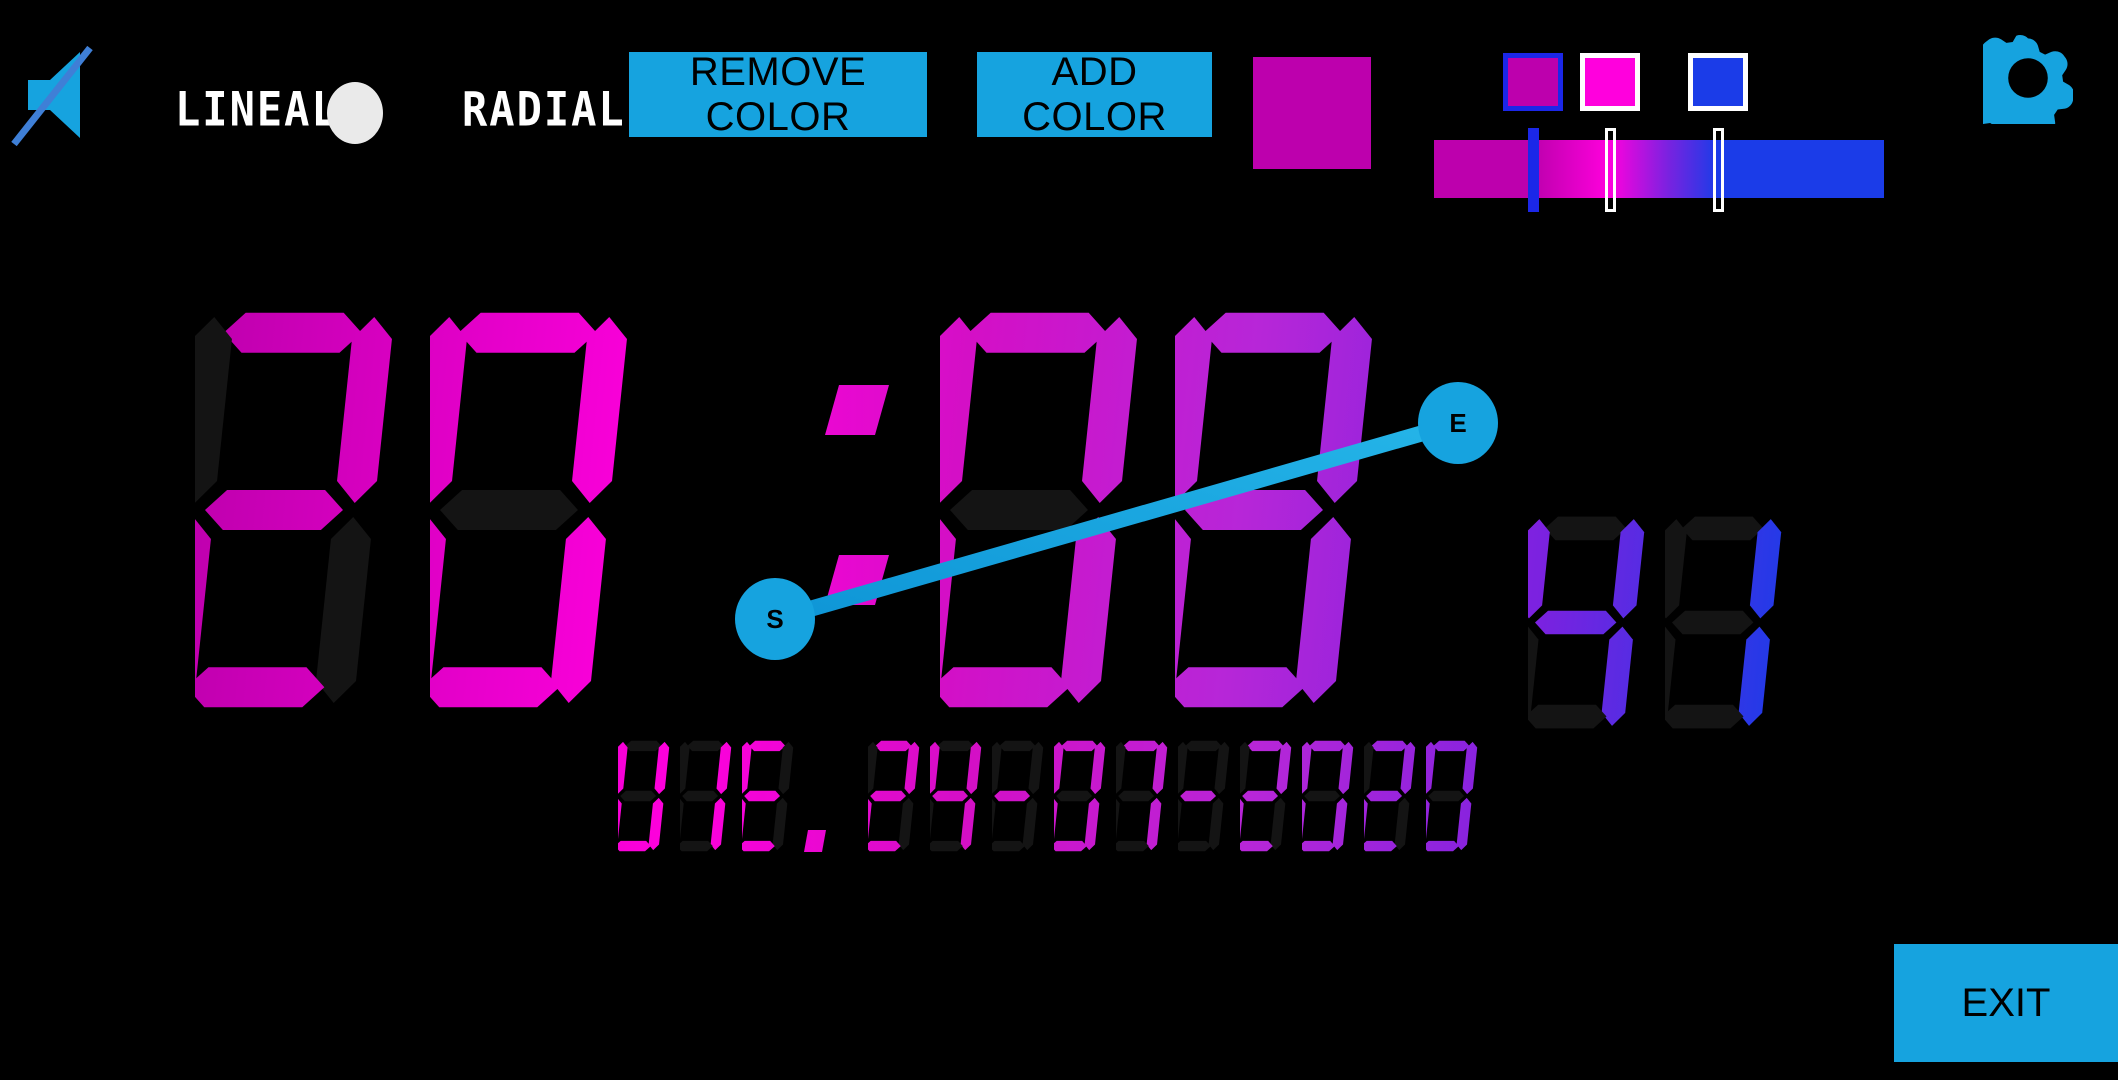 The height and width of the screenshot is (1080, 2118). Describe the element at coordinates (2018, 87) in the screenshot. I see `gear-icon` at that location.